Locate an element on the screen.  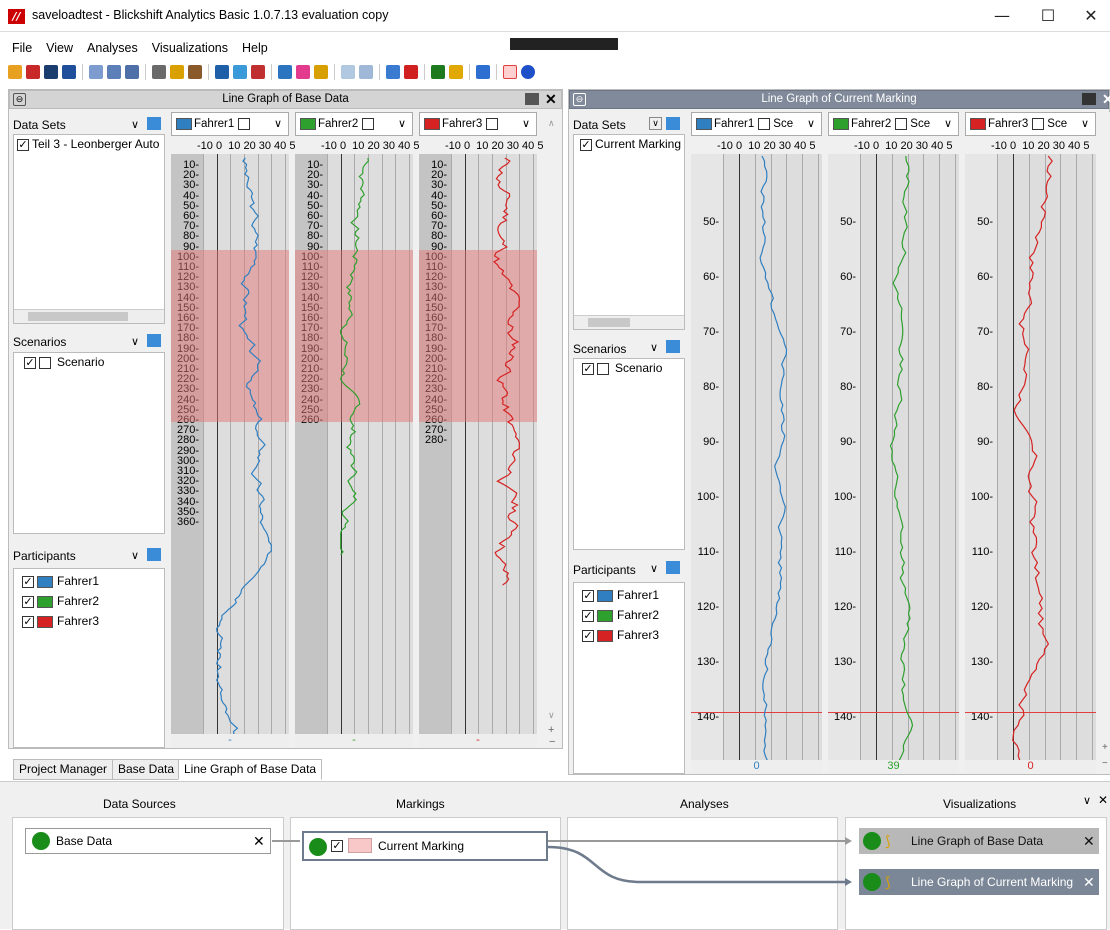
marking-icon is located at coordinates (510, 72).